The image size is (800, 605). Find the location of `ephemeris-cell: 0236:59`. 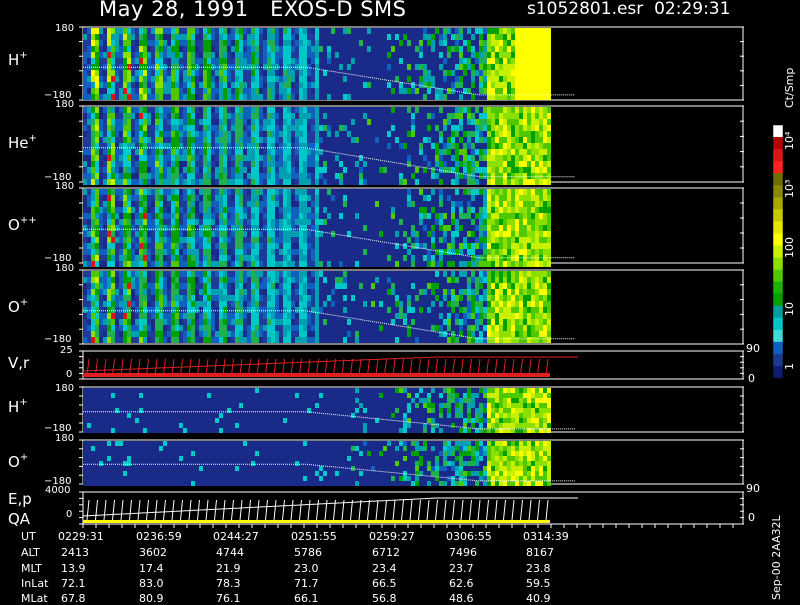

ephemeris-cell: 0236:59 is located at coordinates (159, 536).